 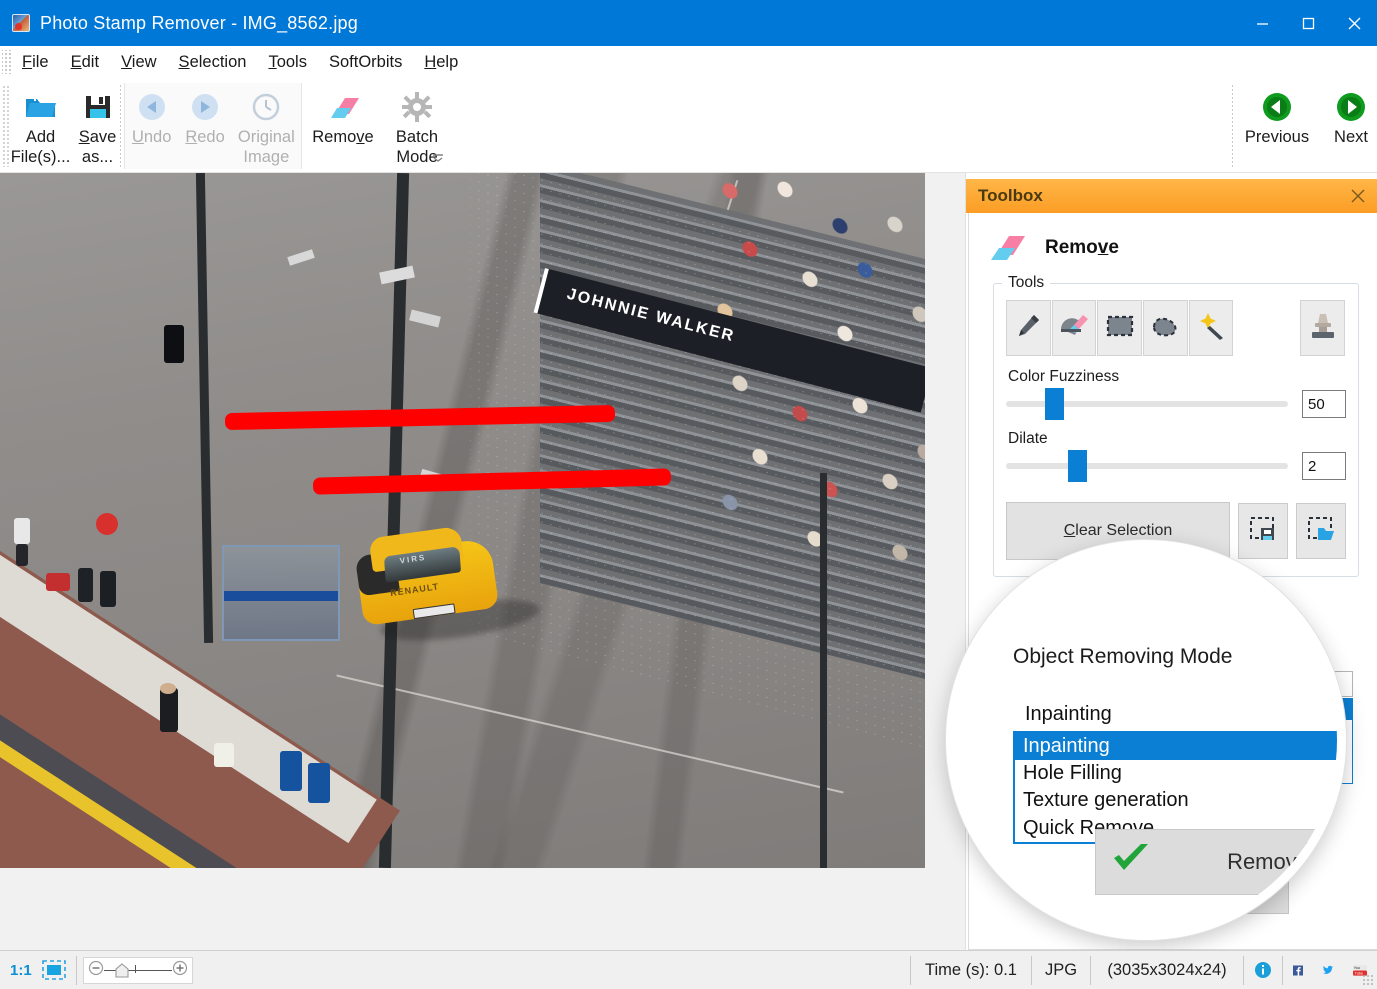 I want to click on load-selection-icon, so click(x=1321, y=531).